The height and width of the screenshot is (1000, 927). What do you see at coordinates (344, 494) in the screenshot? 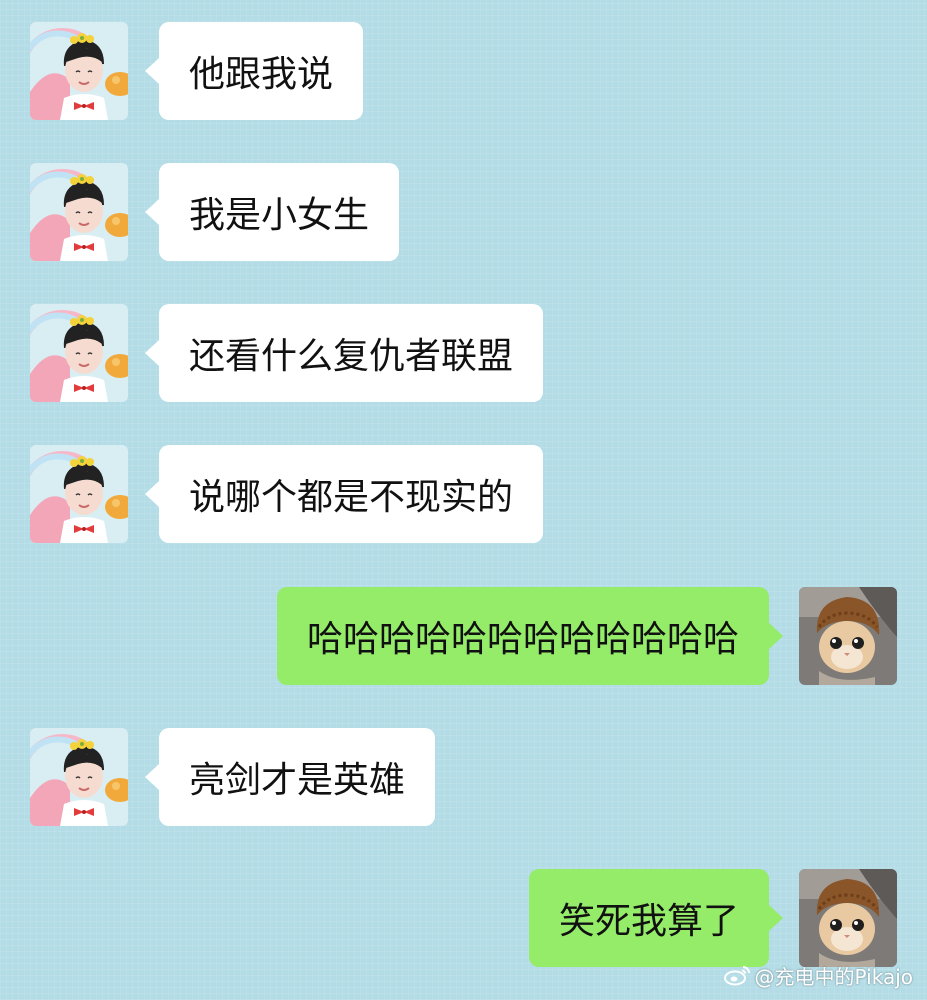
I see `message-bubble-incoming: 说哪个都是不现实的` at bounding box center [344, 494].